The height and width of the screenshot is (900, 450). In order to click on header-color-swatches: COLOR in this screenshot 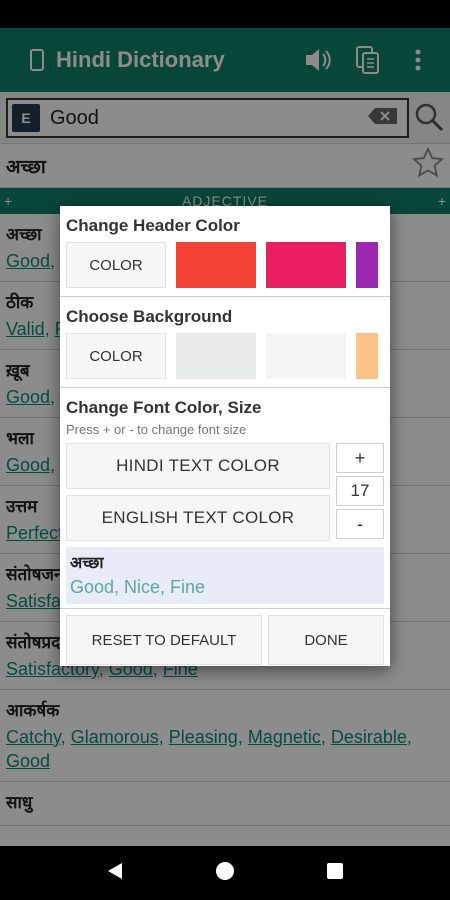, I will do `click(225, 268)`.